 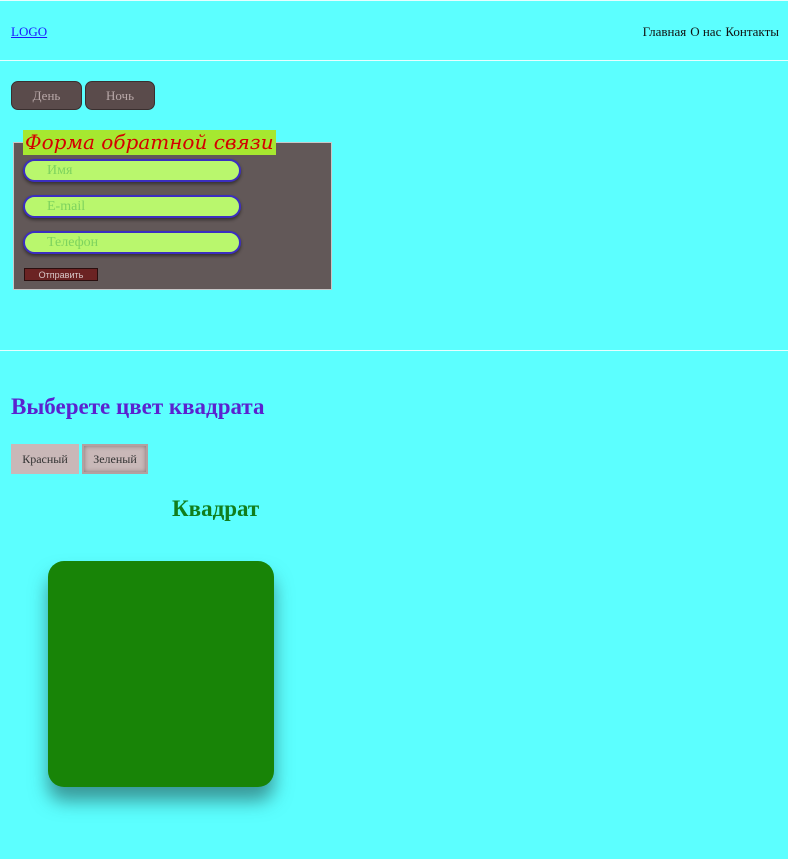 What do you see at coordinates (665, 32) in the screenshot?
I see `nav-item-home: Главная` at bounding box center [665, 32].